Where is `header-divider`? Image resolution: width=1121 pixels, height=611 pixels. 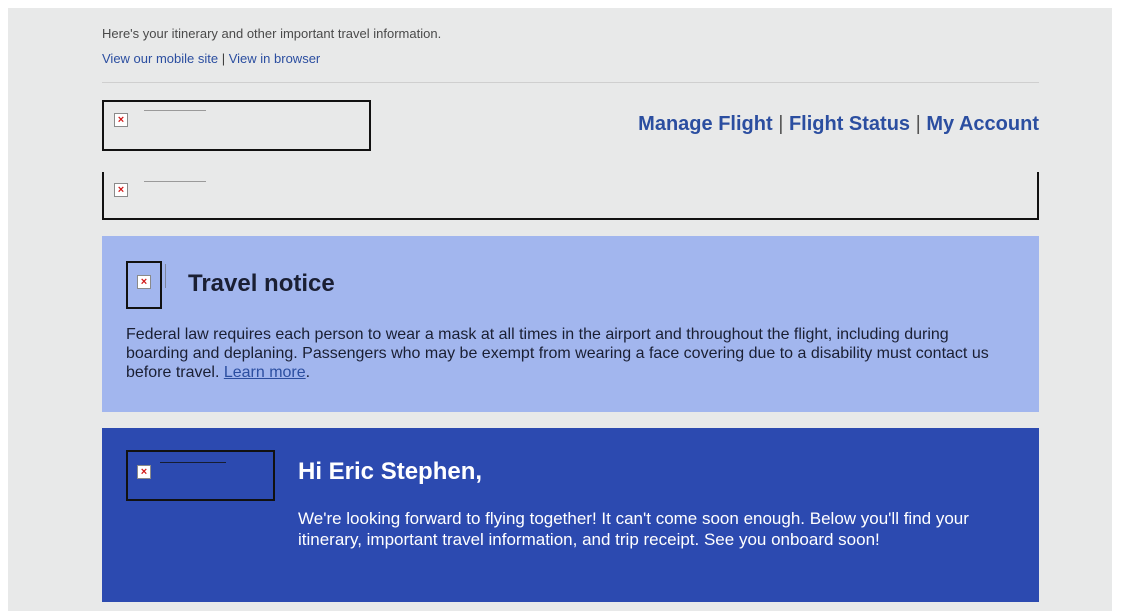 header-divider is located at coordinates (570, 82).